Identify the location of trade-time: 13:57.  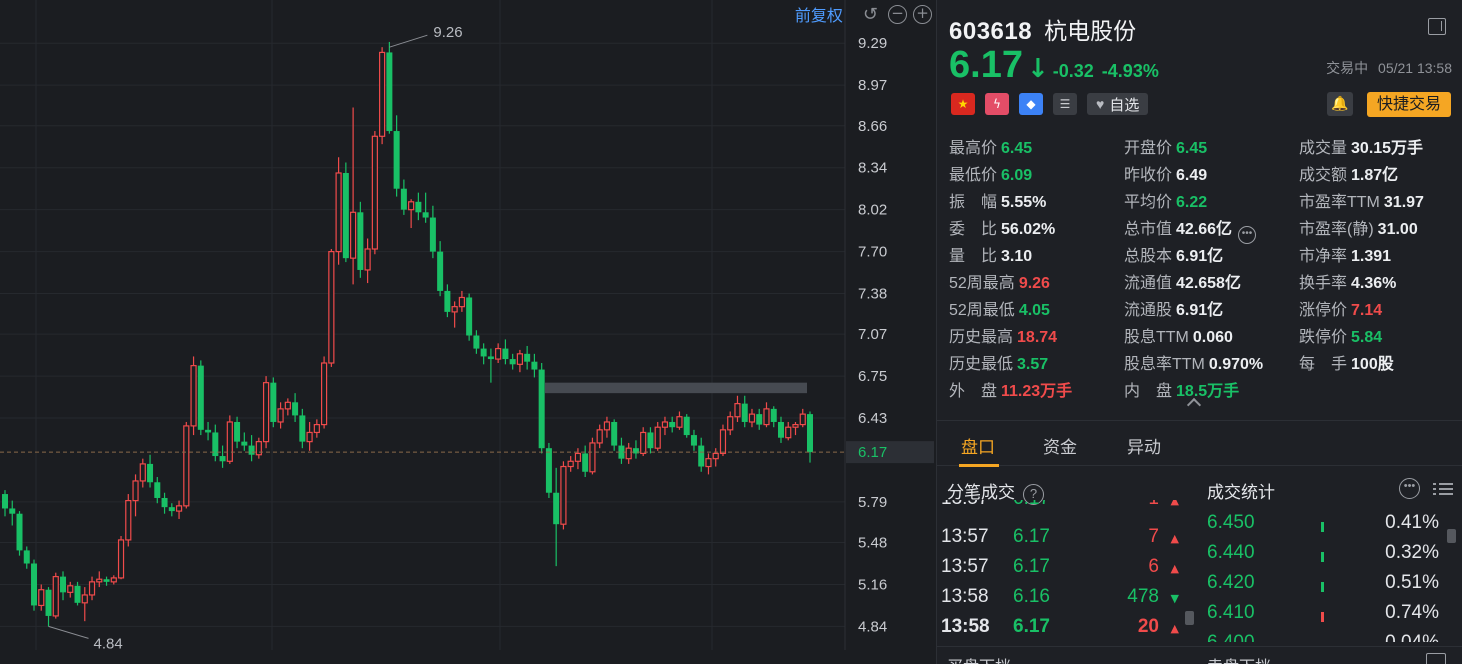
(965, 566).